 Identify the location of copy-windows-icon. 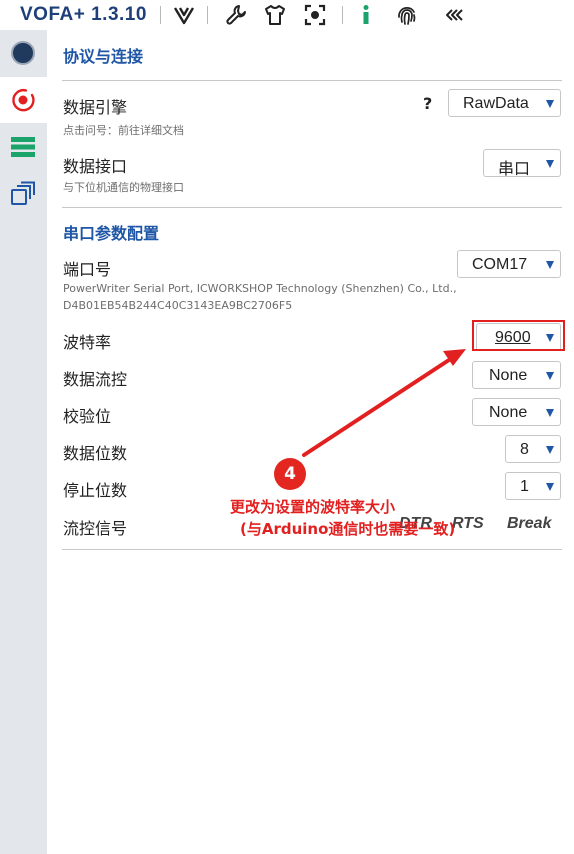
(23, 193).